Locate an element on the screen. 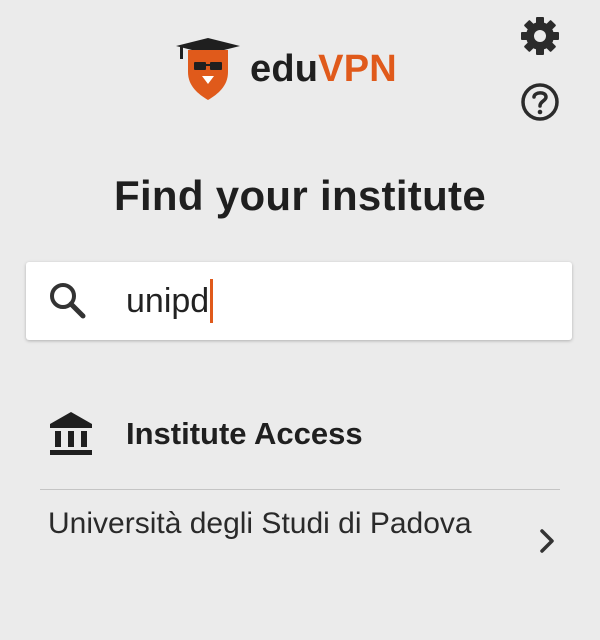  search-input: unipd is located at coordinates (299, 301).